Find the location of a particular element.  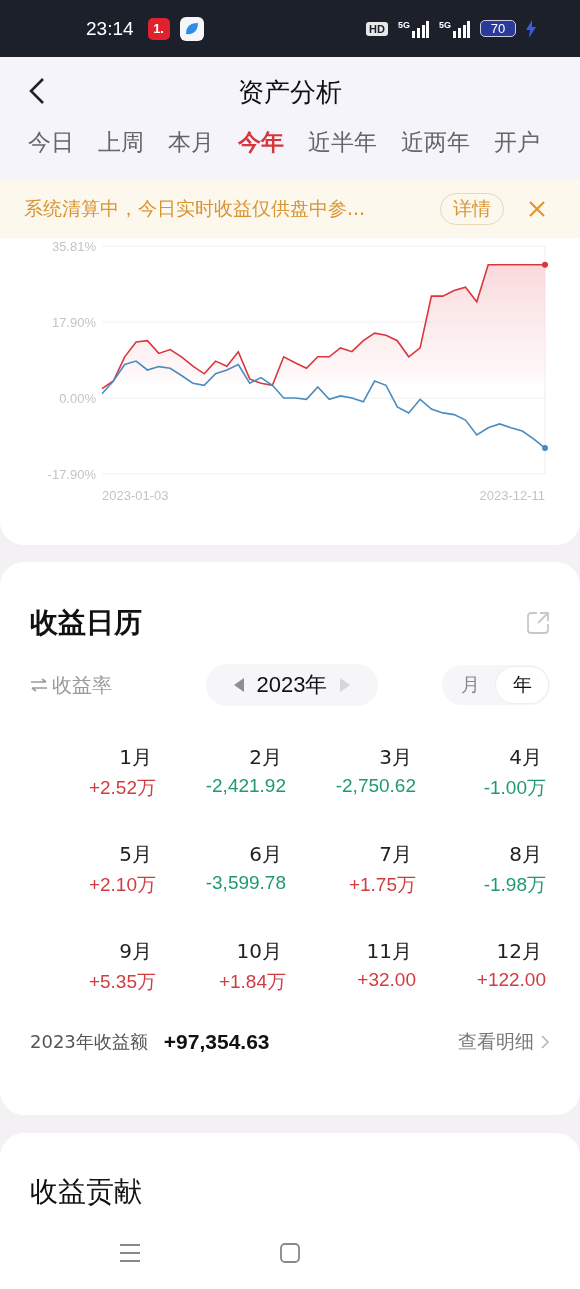

home-icon is located at coordinates (290, 1253).